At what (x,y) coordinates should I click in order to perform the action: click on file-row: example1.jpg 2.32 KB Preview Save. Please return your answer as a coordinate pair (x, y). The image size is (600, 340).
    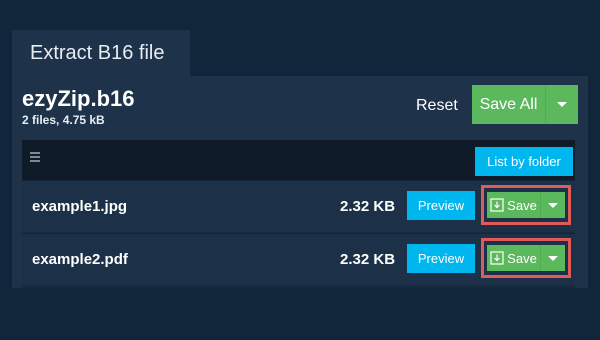
    Looking at the image, I should click on (298, 206).